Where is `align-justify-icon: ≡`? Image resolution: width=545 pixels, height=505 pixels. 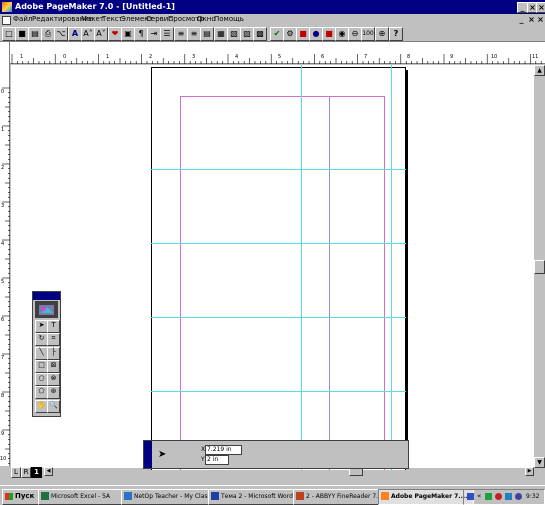 align-justify-icon: ≡ is located at coordinates (194, 34).